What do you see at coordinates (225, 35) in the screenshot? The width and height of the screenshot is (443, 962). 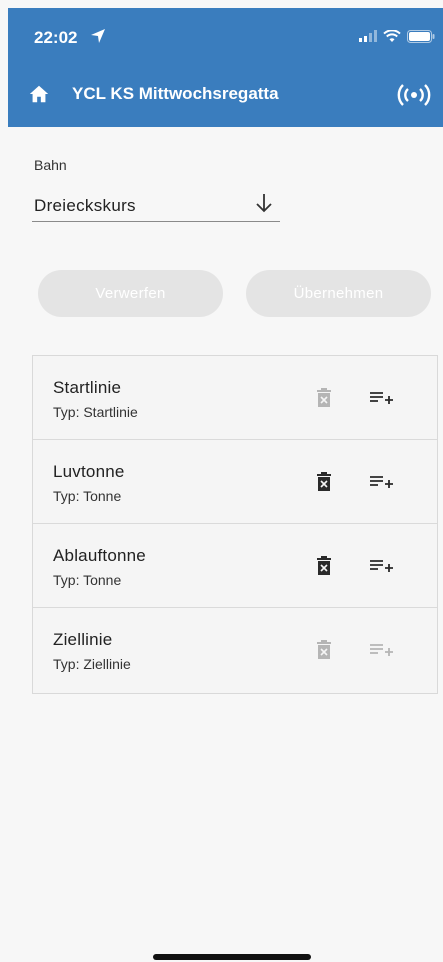 I see `status-bar: 22:02` at bounding box center [225, 35].